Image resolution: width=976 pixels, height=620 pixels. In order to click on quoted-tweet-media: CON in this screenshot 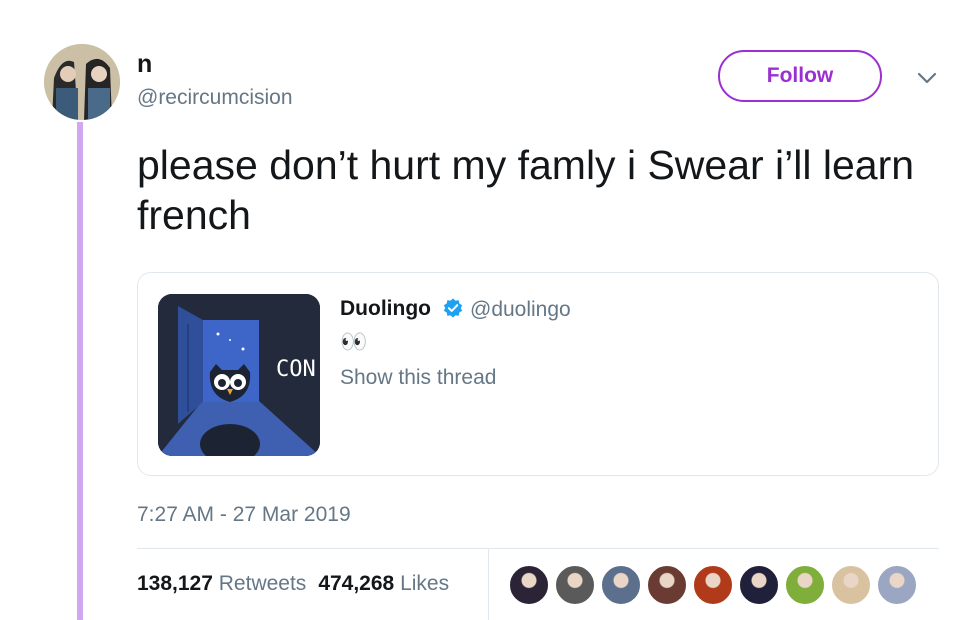, I will do `click(239, 375)`.